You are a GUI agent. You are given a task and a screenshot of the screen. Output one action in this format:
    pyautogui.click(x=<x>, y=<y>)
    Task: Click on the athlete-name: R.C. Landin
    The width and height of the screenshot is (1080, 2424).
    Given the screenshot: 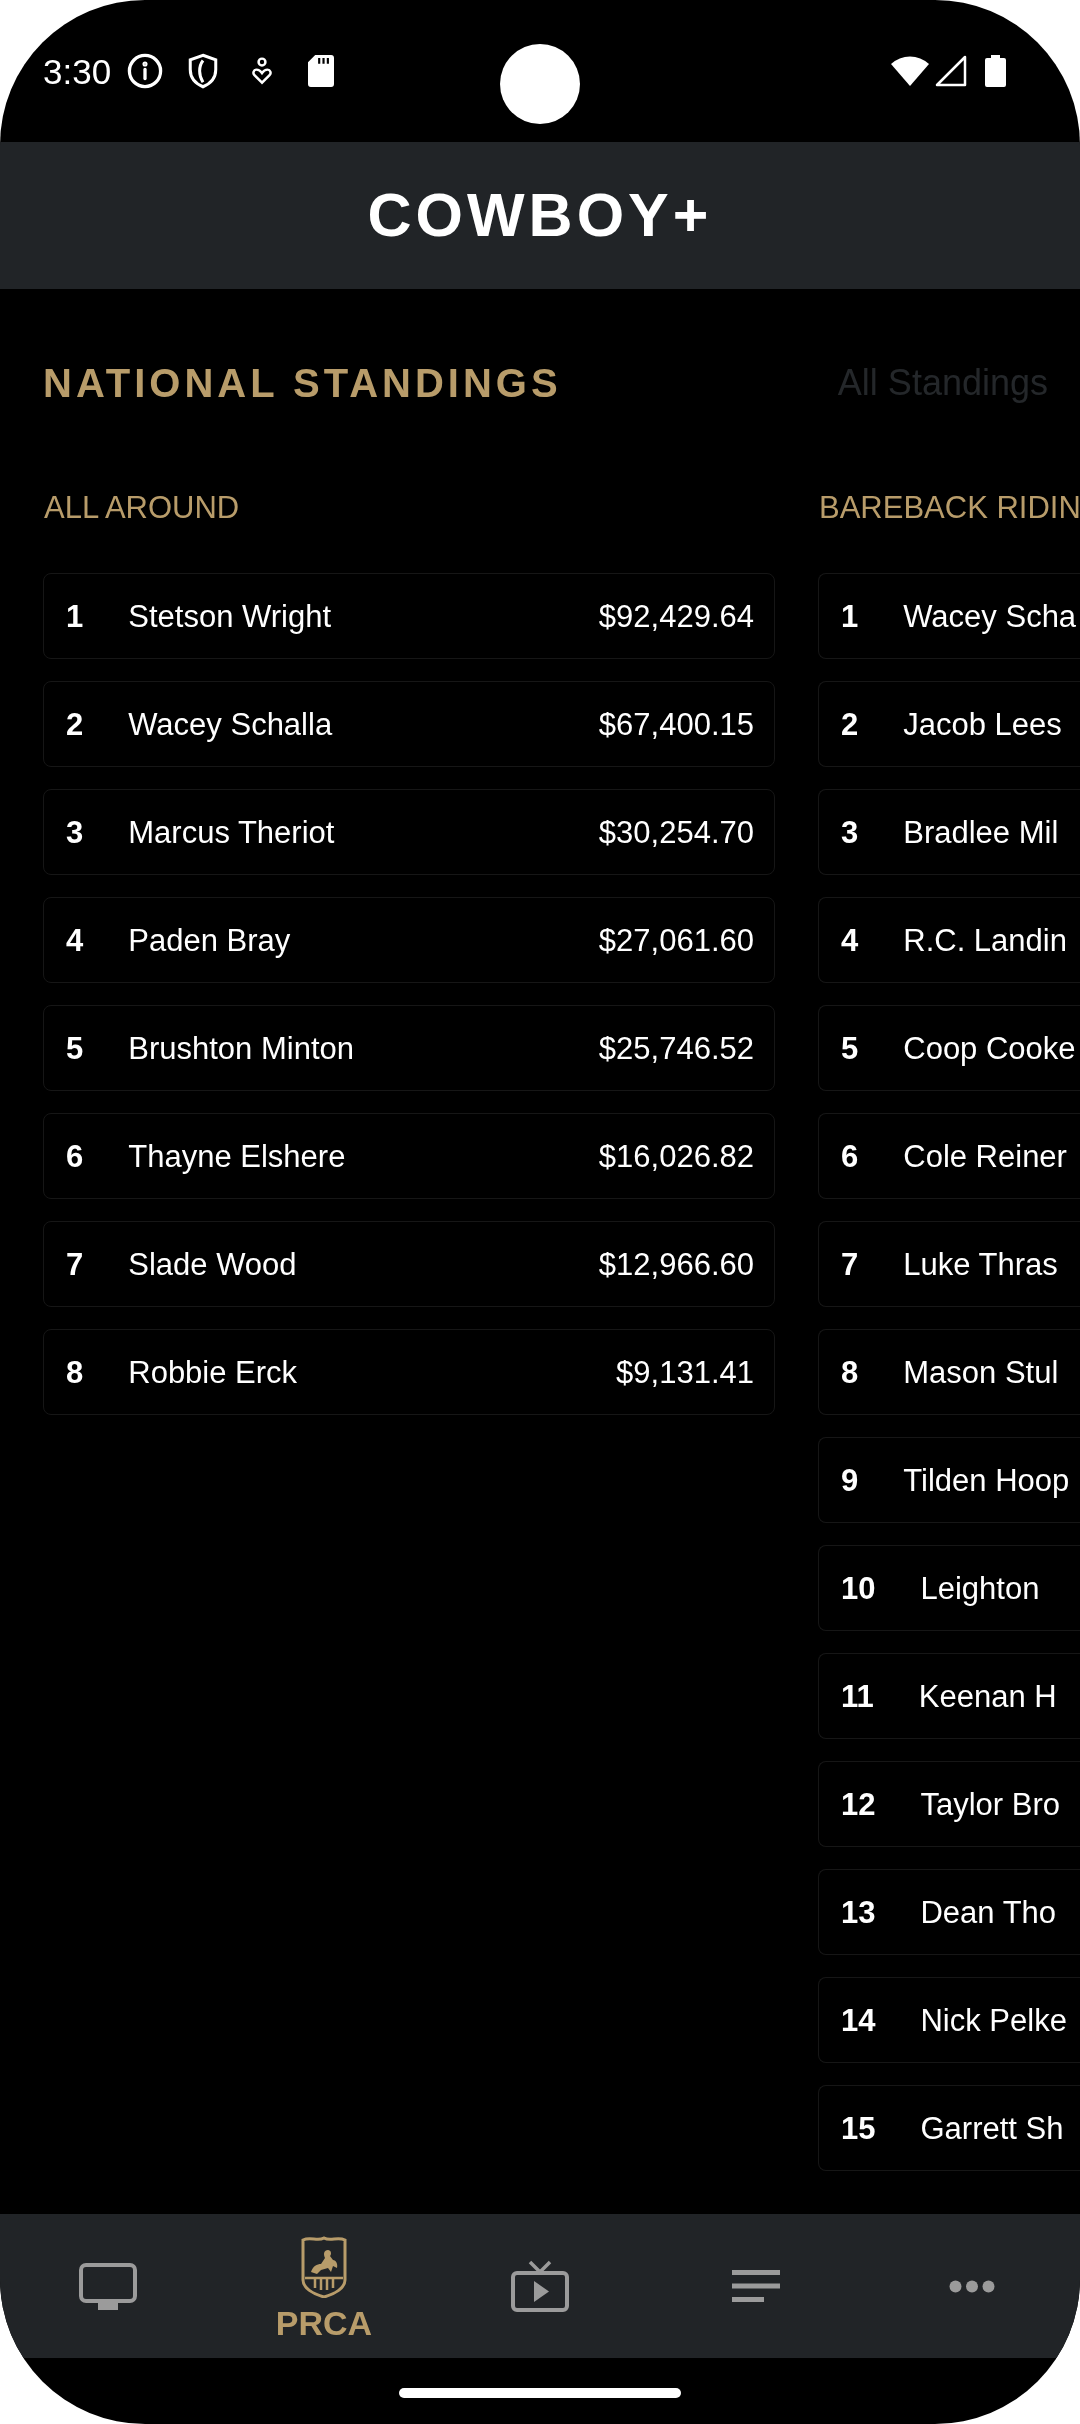 What is the action you would take?
    pyautogui.click(x=985, y=940)
    